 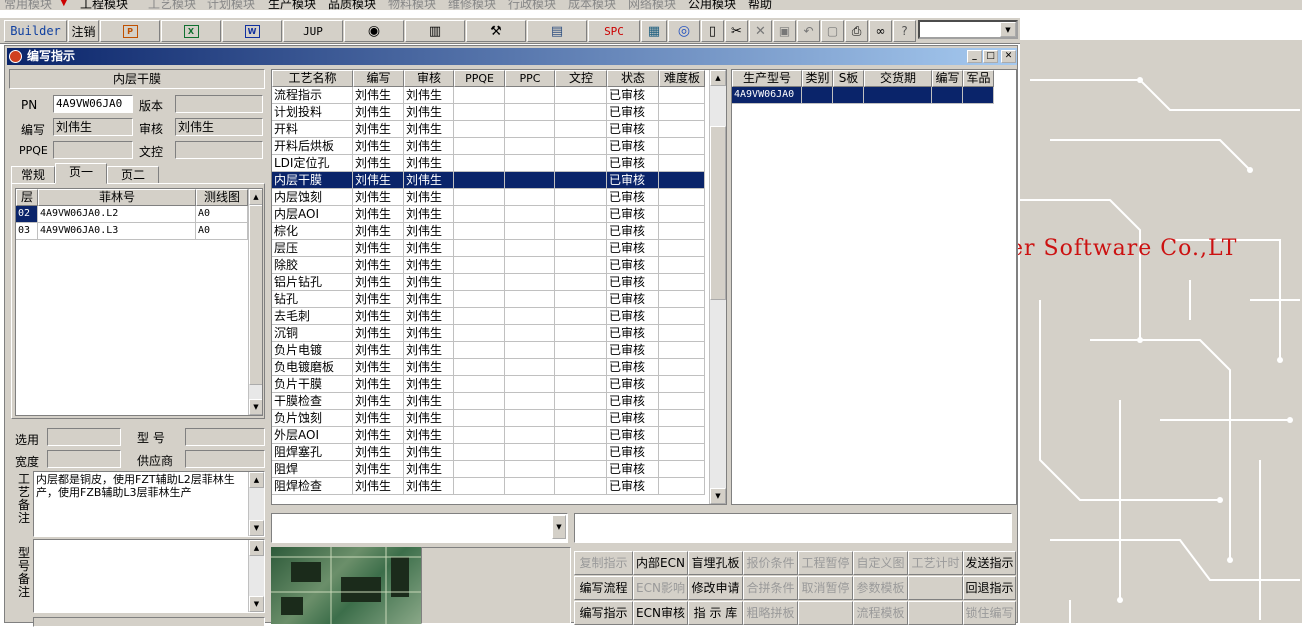 I want to click on layer-grid-scrollbar: ▲ ▼, so click(x=255, y=302).